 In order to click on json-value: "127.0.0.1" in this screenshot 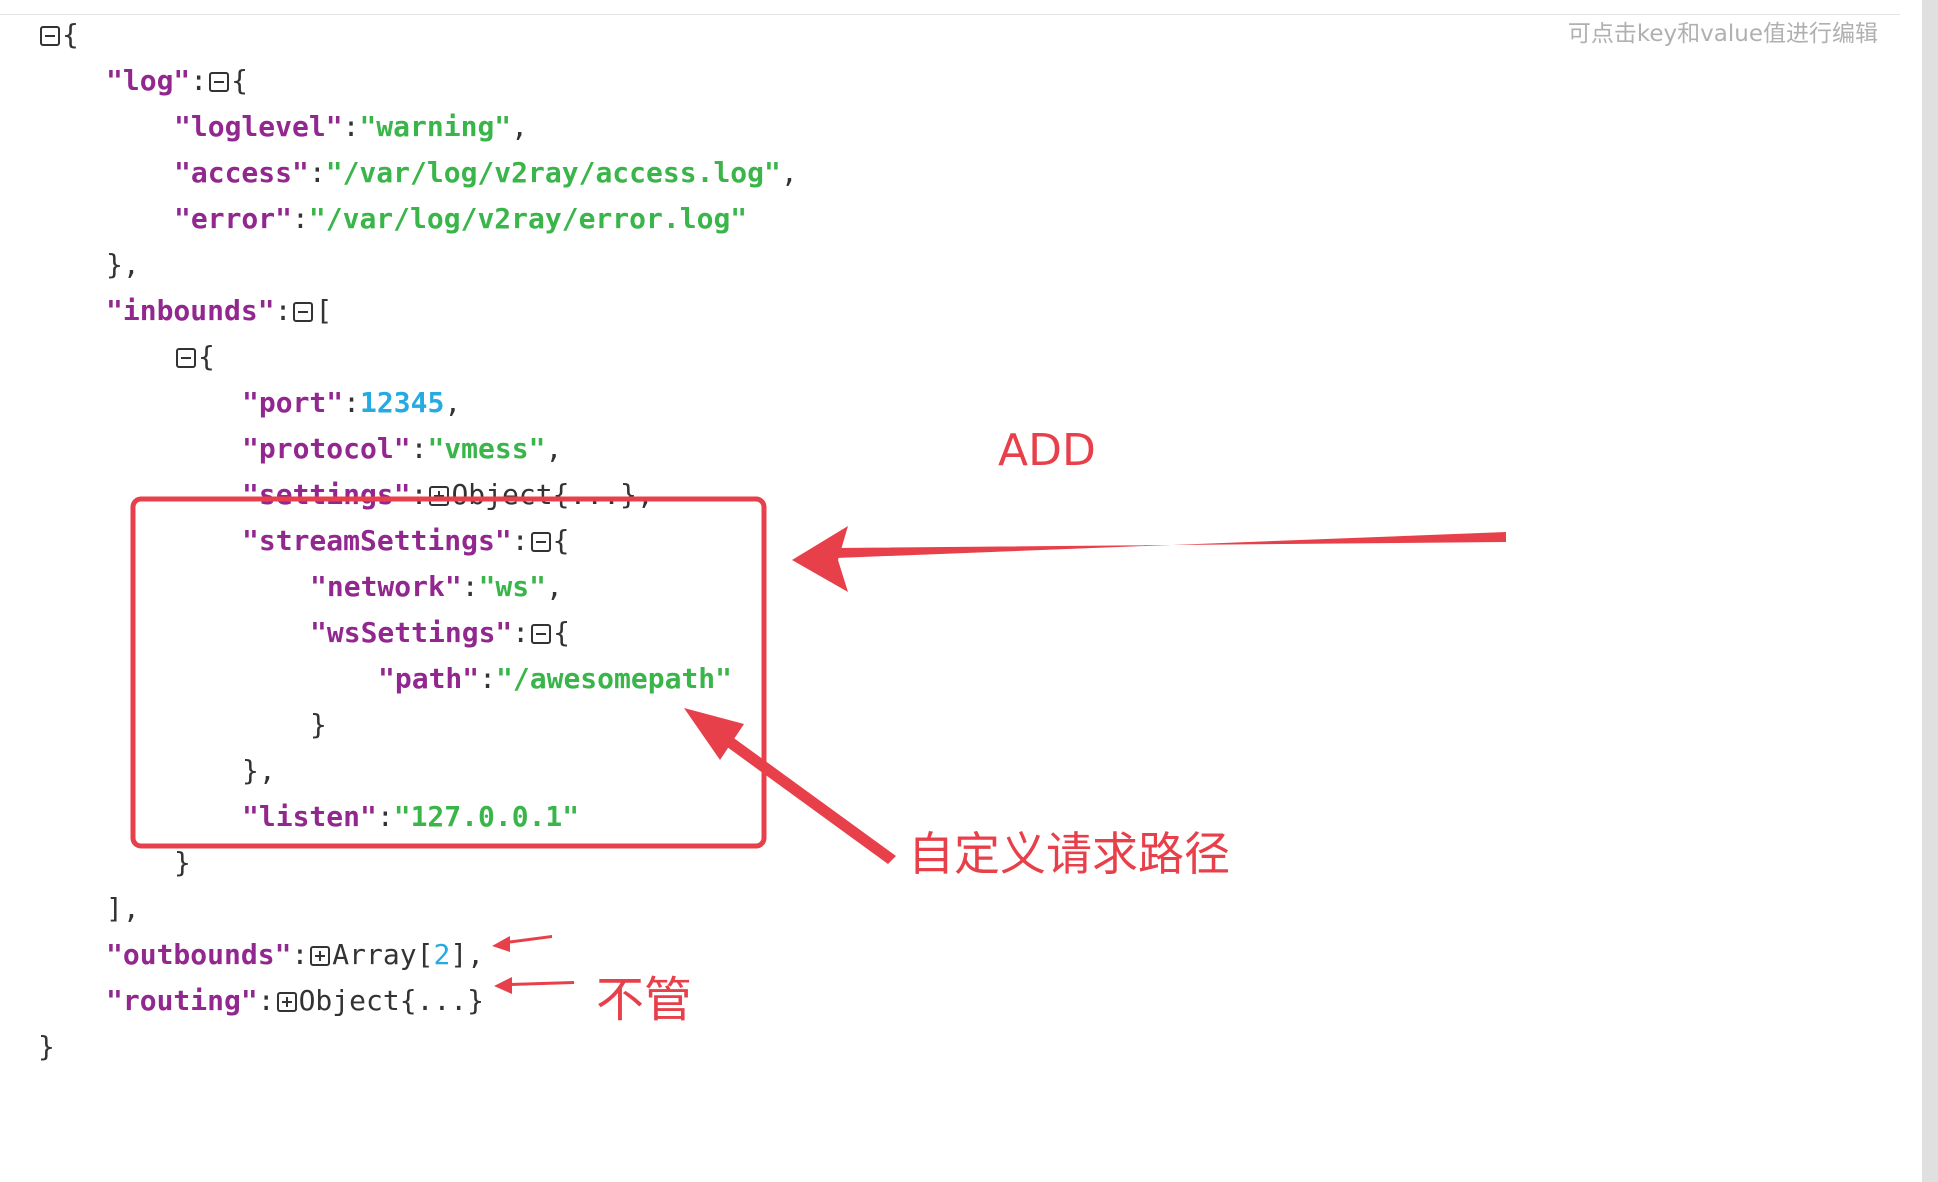, I will do `click(486, 816)`.